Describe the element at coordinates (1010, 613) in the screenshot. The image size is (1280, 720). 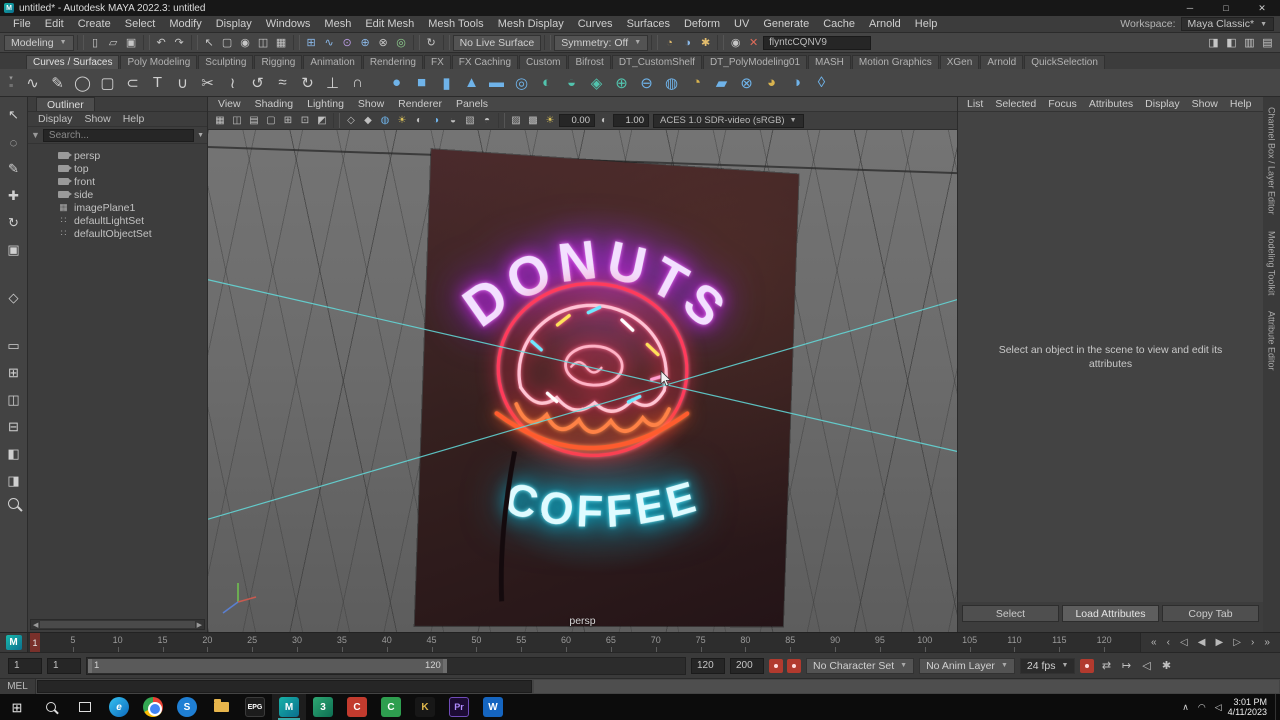
I see `select-button: Select` at that location.